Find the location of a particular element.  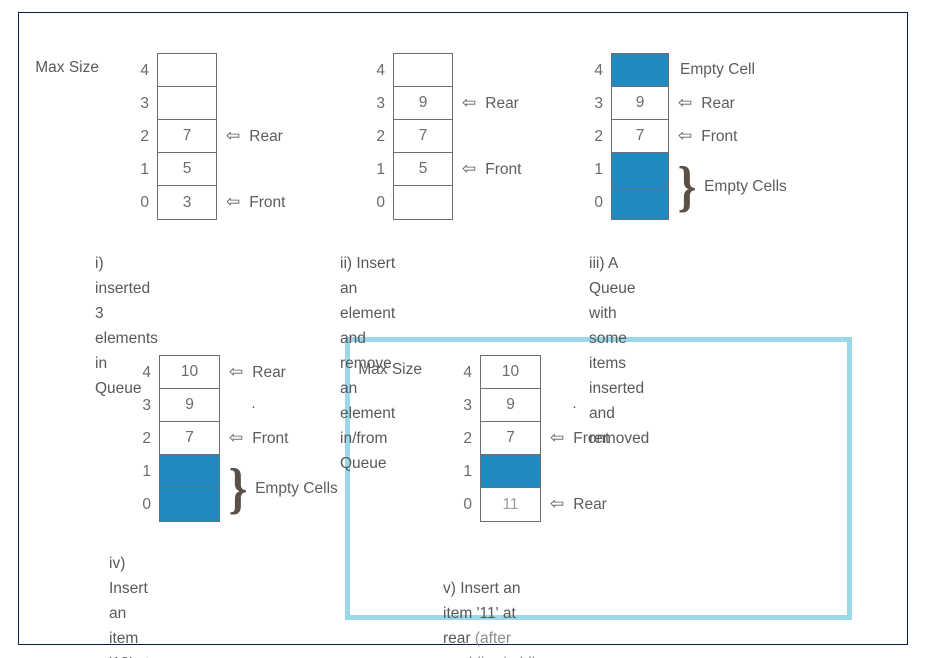

queue-cells-v: 4 10 3 9 · 2 7 ⇦ Front 1 0 11 ⇦ Rear is located at coordinates (536, 438).